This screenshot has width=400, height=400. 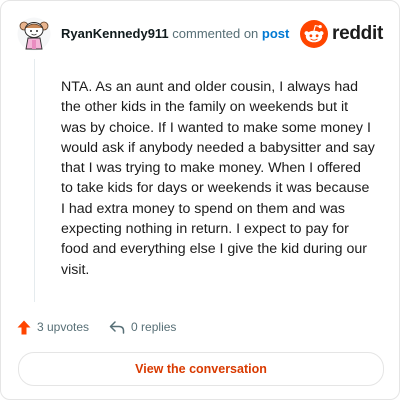 I want to click on reply-arrow-icon, so click(x=117, y=327).